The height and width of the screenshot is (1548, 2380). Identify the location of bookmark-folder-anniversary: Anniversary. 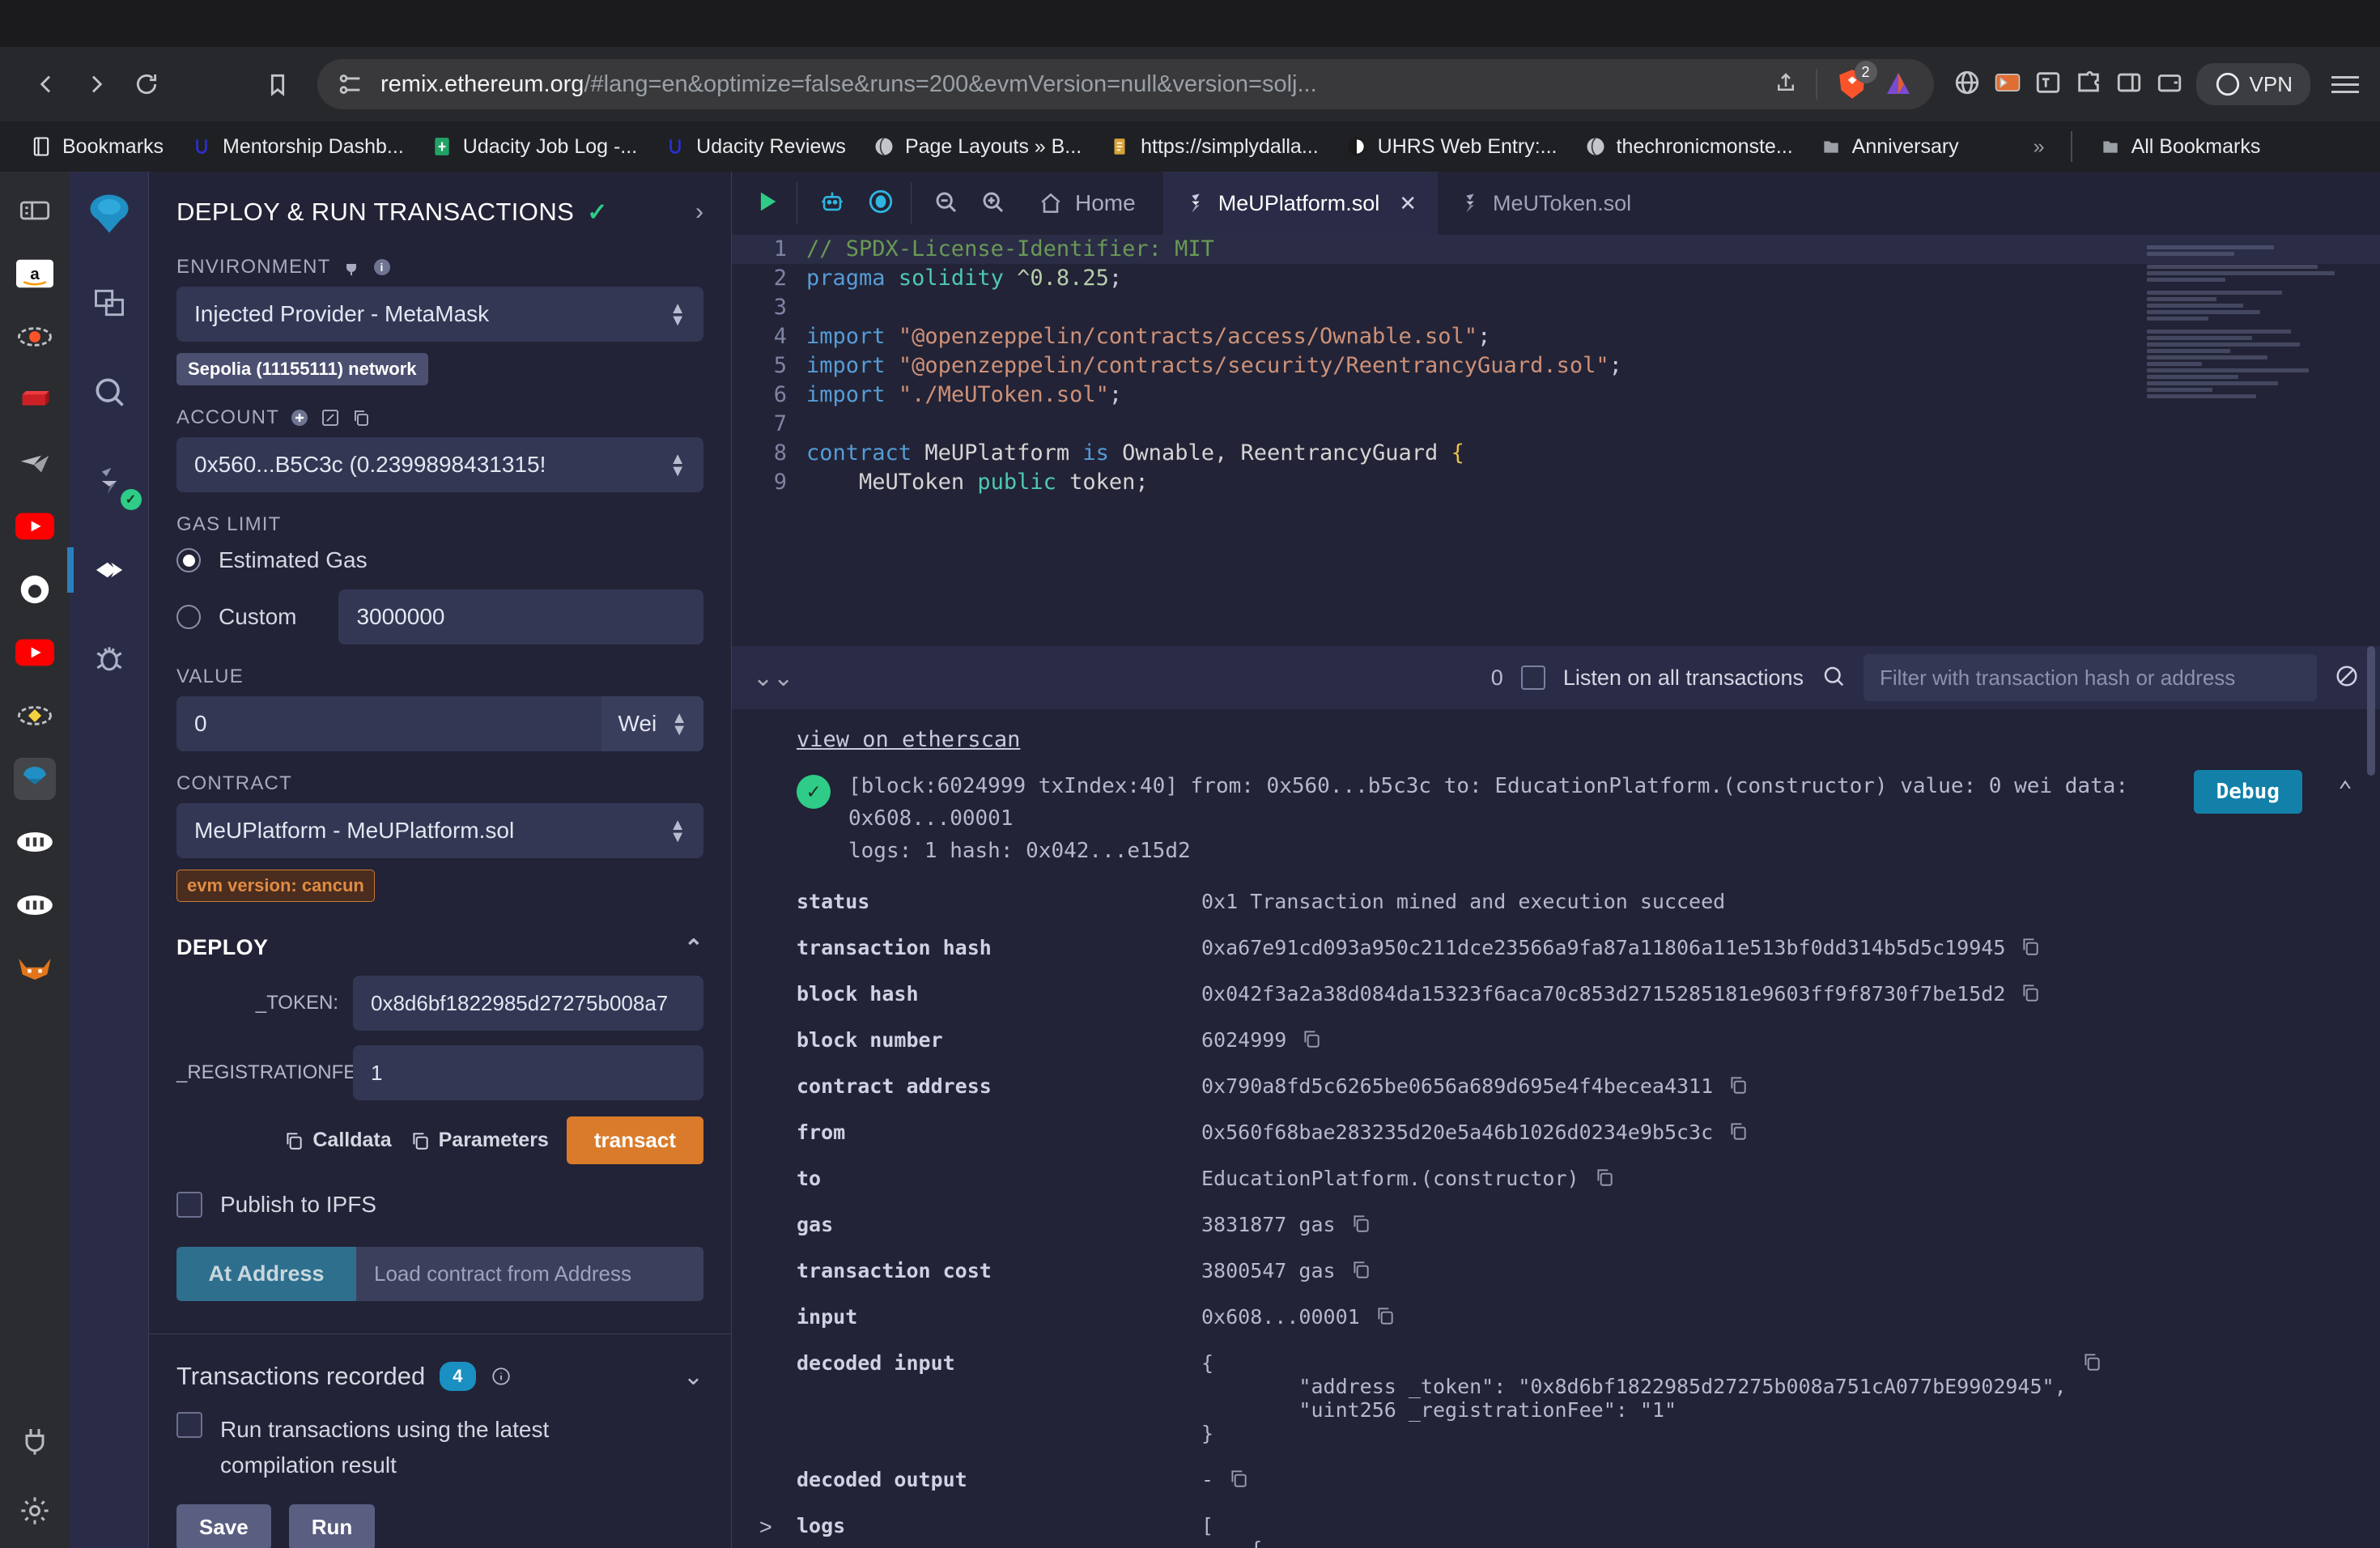
(1889, 147).